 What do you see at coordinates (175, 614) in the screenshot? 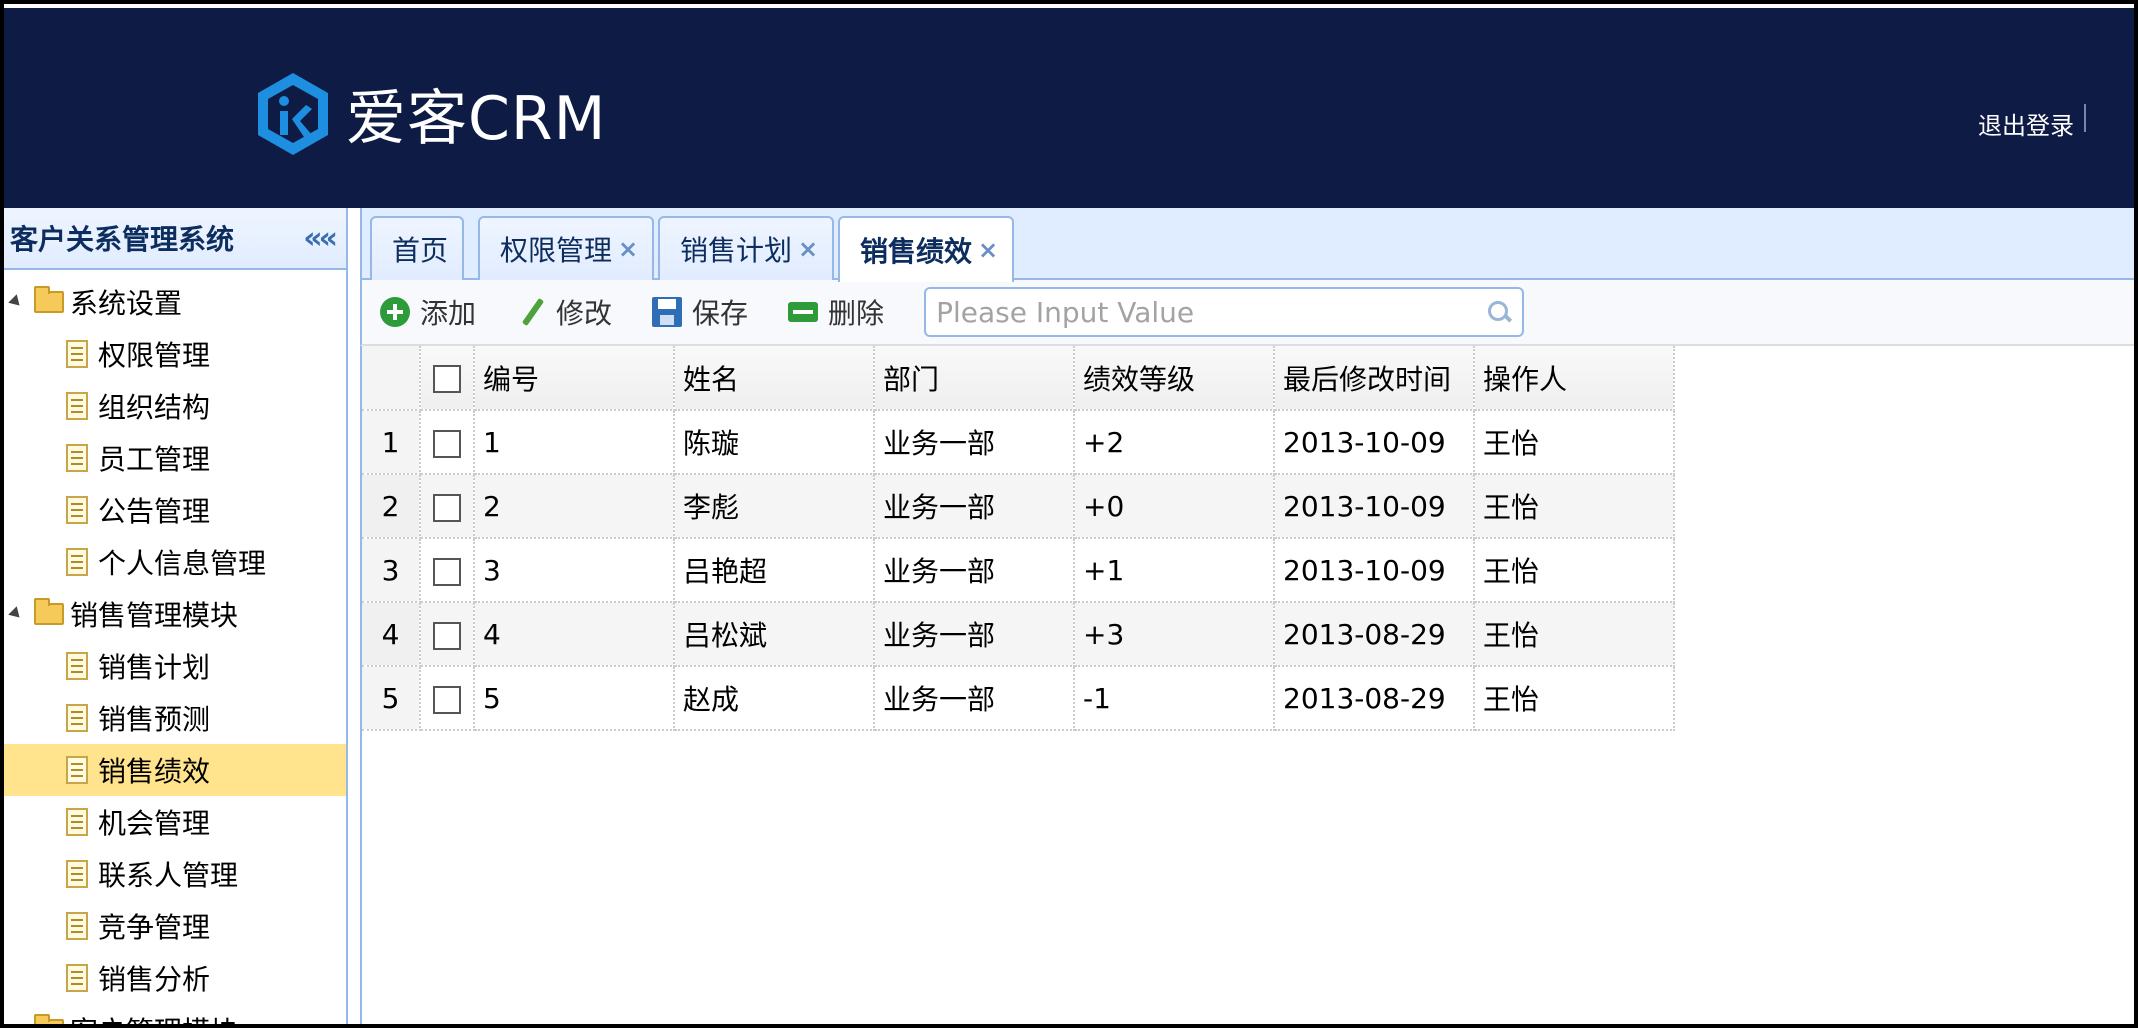
I see `tree-group-sales: 销售管理模块` at bounding box center [175, 614].